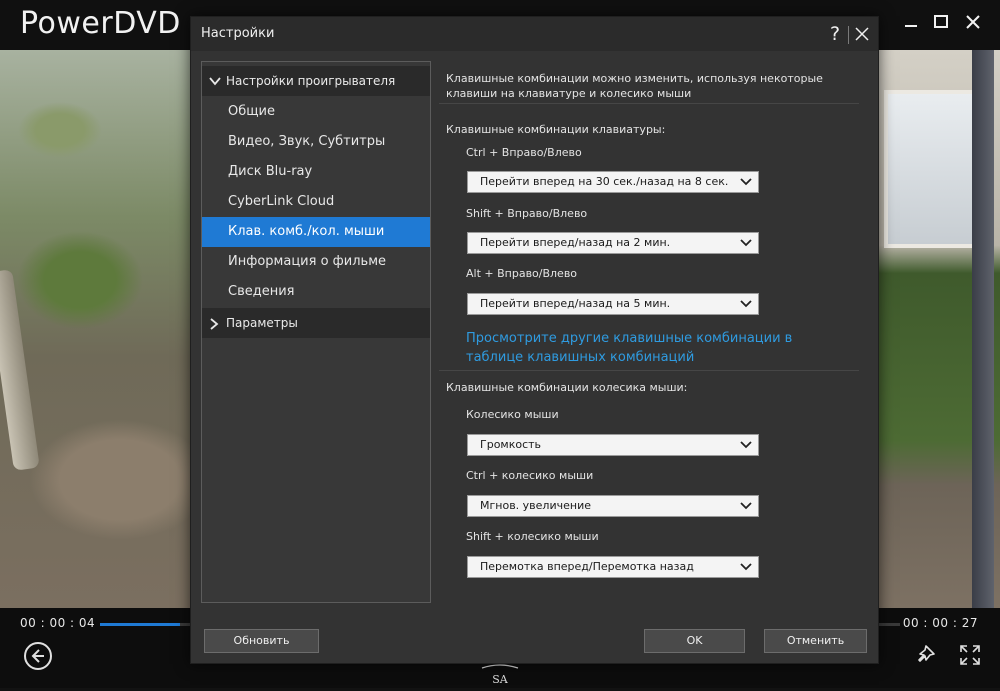  What do you see at coordinates (140, 624) in the screenshot?
I see `seek-progress` at bounding box center [140, 624].